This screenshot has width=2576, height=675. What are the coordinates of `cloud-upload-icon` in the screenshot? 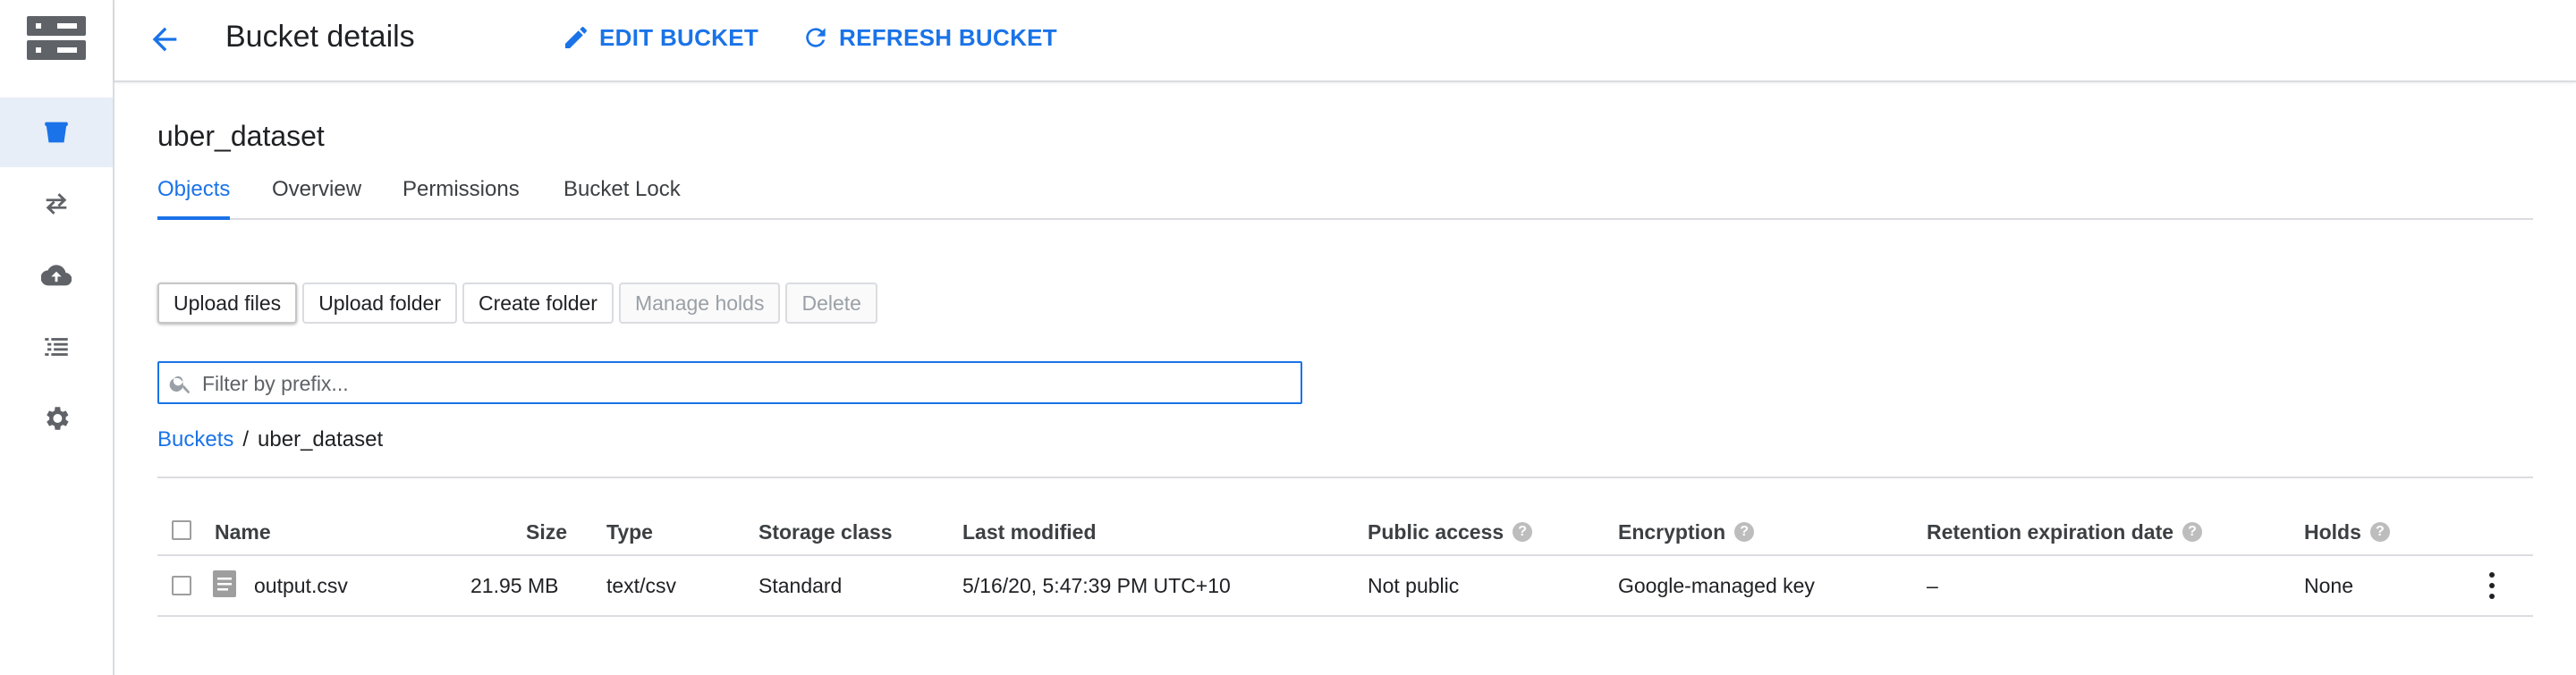 It's located at (56, 275).